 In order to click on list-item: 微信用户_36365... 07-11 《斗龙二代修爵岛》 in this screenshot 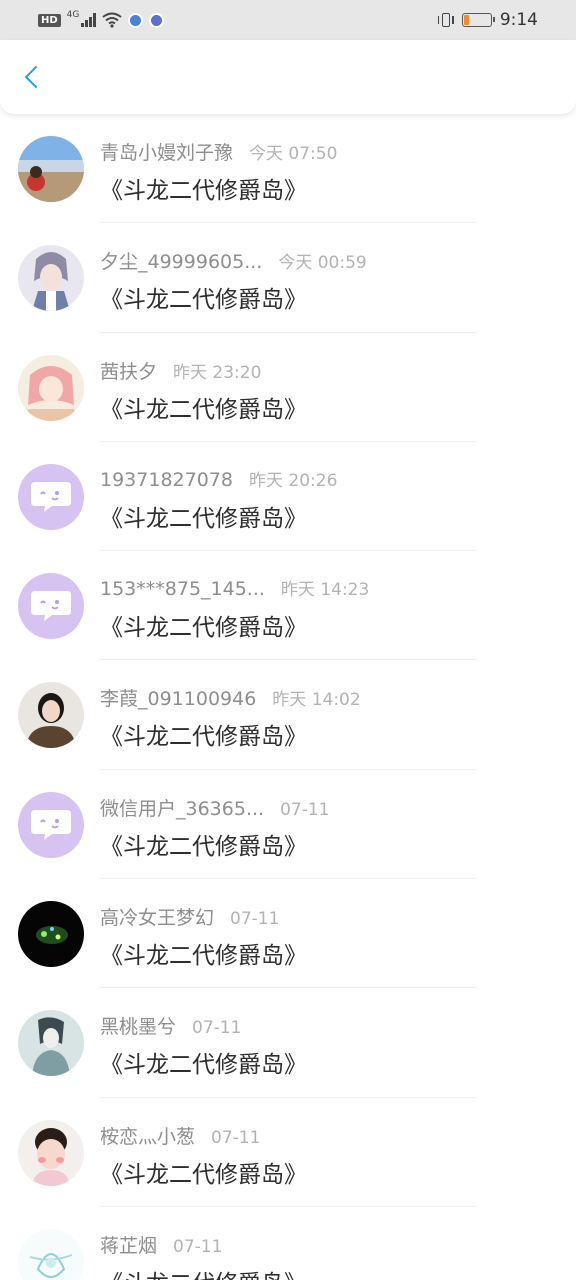, I will do `click(288, 825)`.